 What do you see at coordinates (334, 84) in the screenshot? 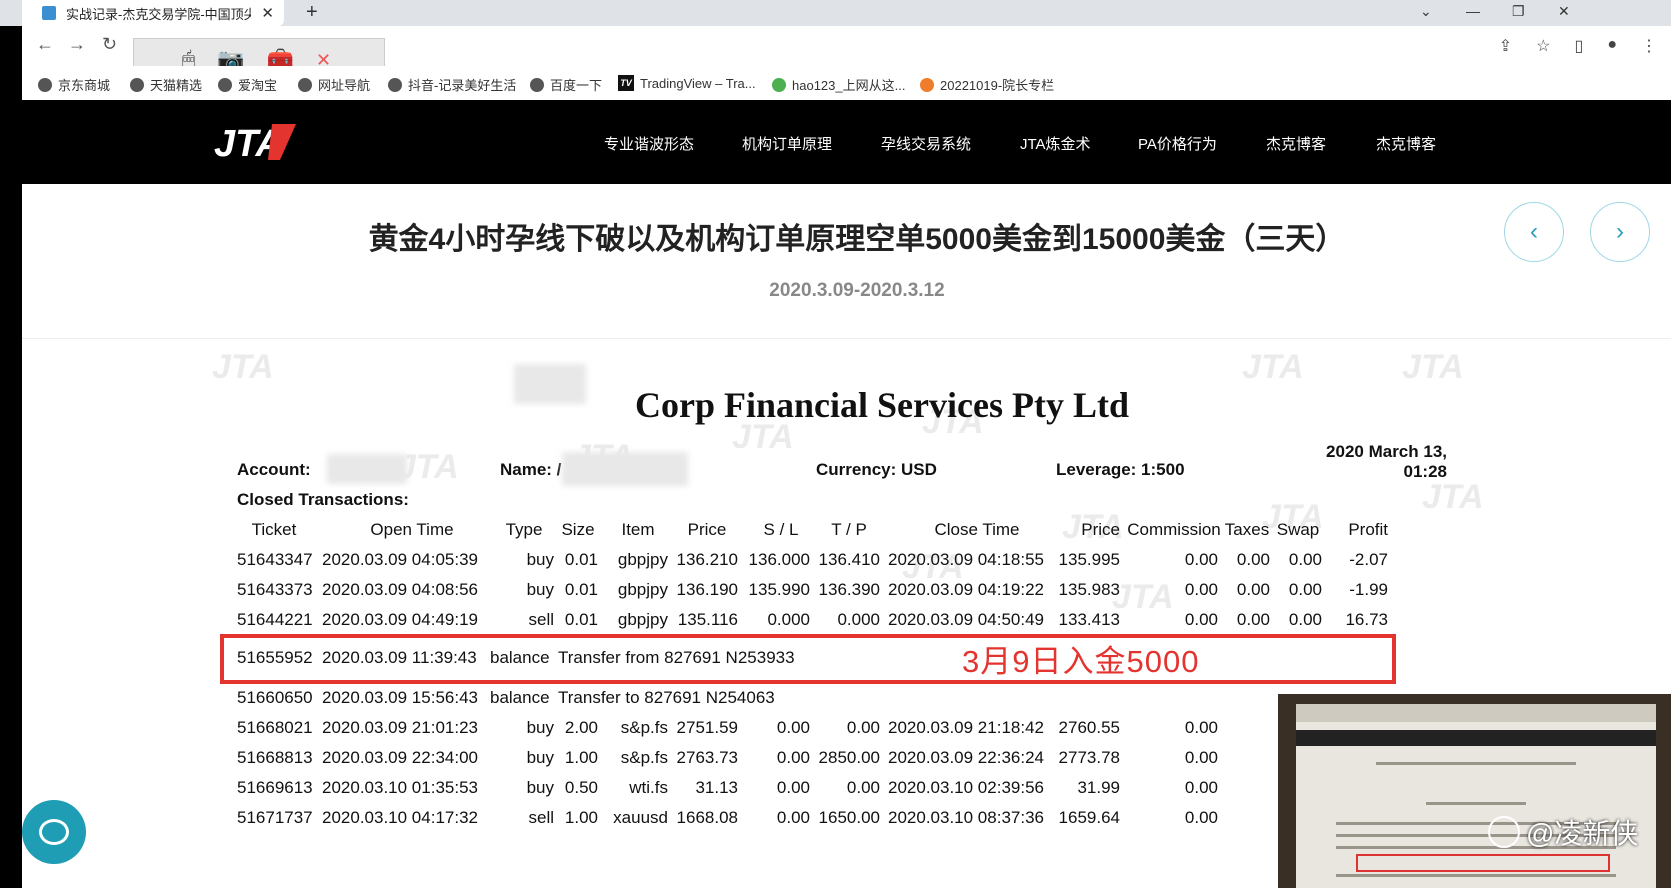
I see `bookmark-item: 网址导航` at bounding box center [334, 84].